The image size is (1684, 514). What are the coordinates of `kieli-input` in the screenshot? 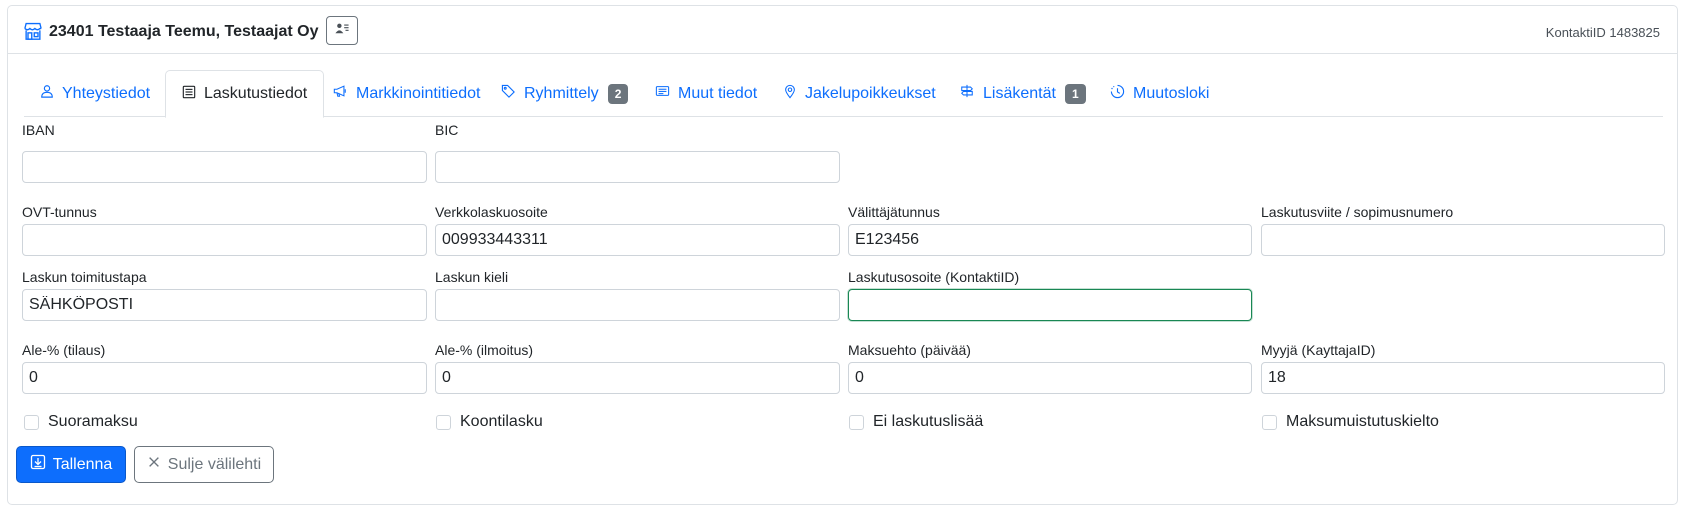 It's located at (637, 305).